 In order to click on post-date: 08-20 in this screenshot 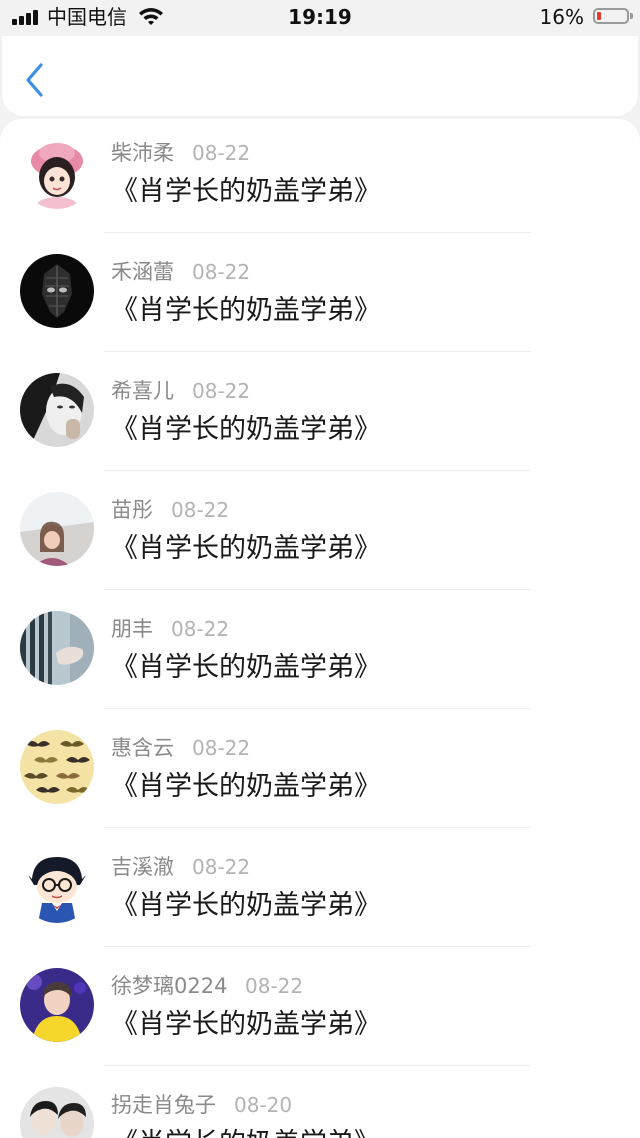, I will do `click(263, 1105)`.